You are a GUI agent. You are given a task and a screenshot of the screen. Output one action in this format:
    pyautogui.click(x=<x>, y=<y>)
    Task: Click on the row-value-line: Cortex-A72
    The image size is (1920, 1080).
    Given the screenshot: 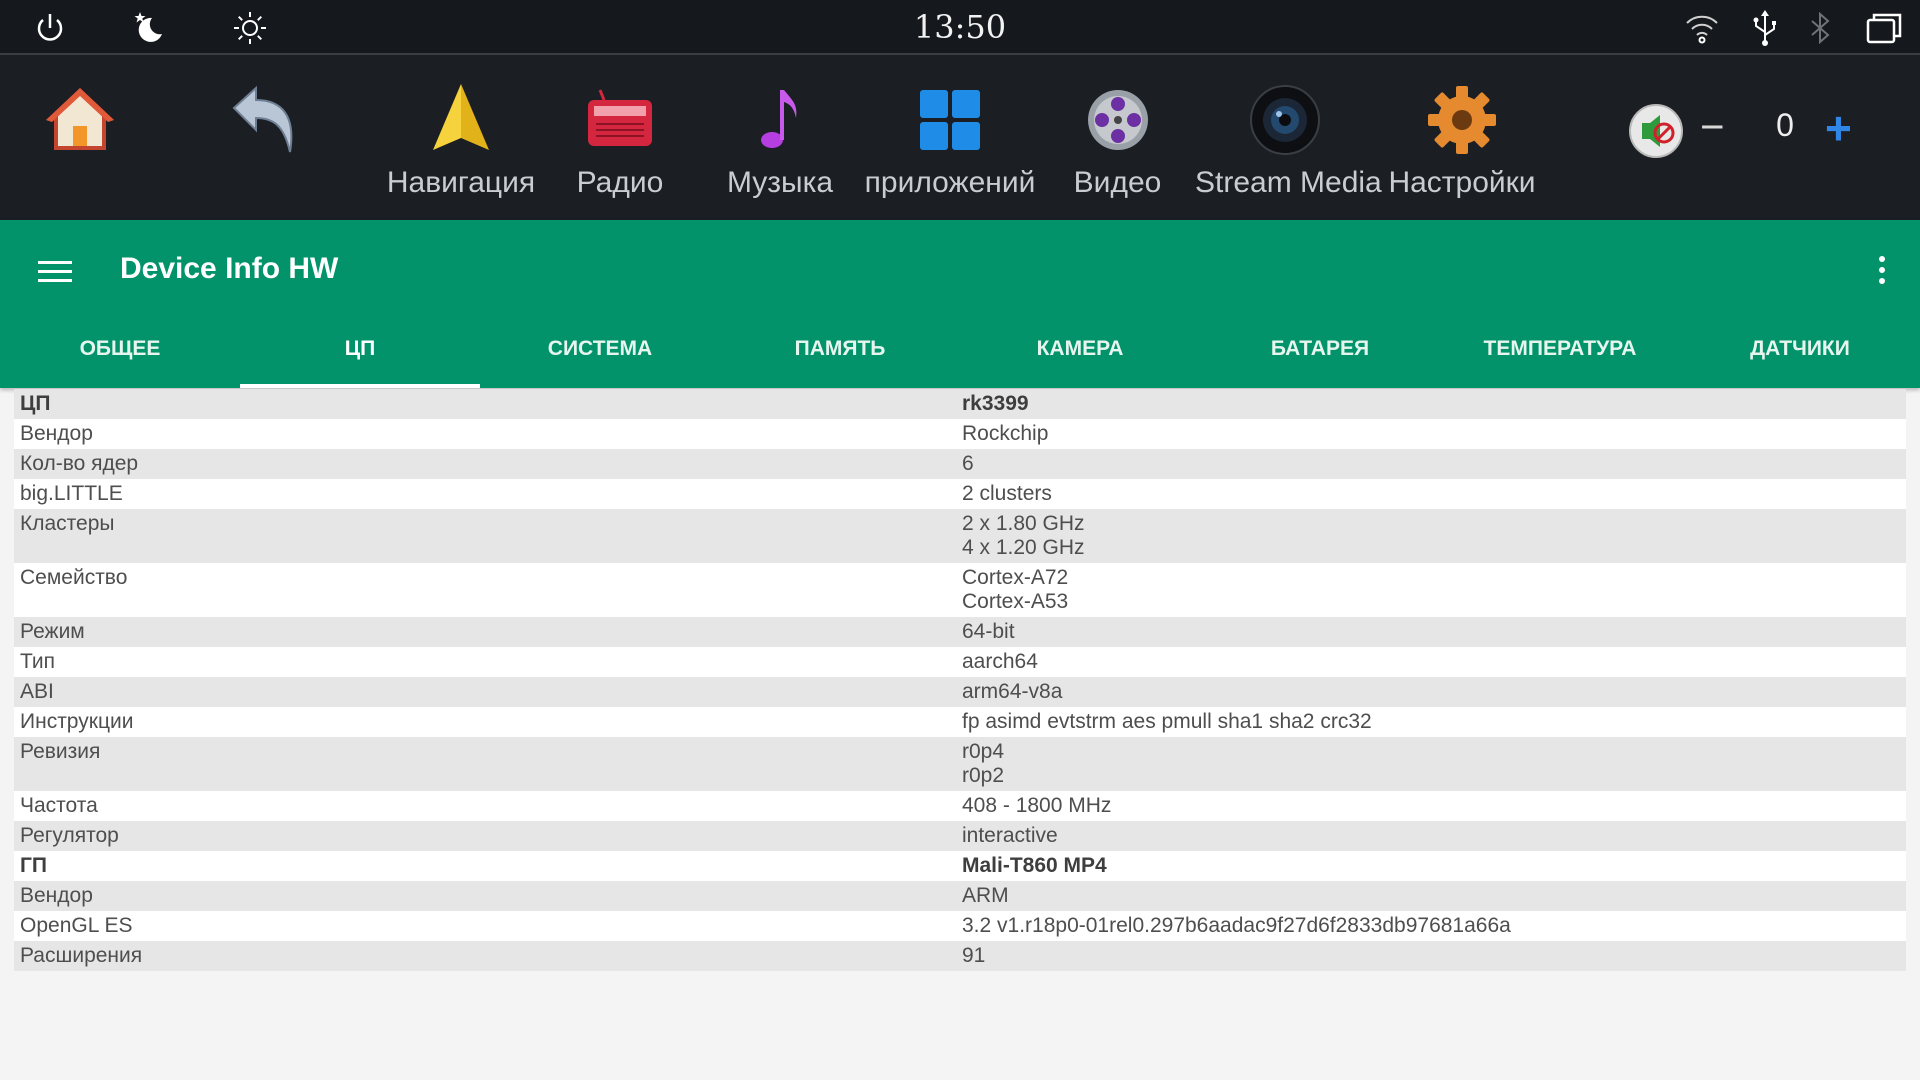 What is the action you would take?
    pyautogui.click(x=1015, y=577)
    